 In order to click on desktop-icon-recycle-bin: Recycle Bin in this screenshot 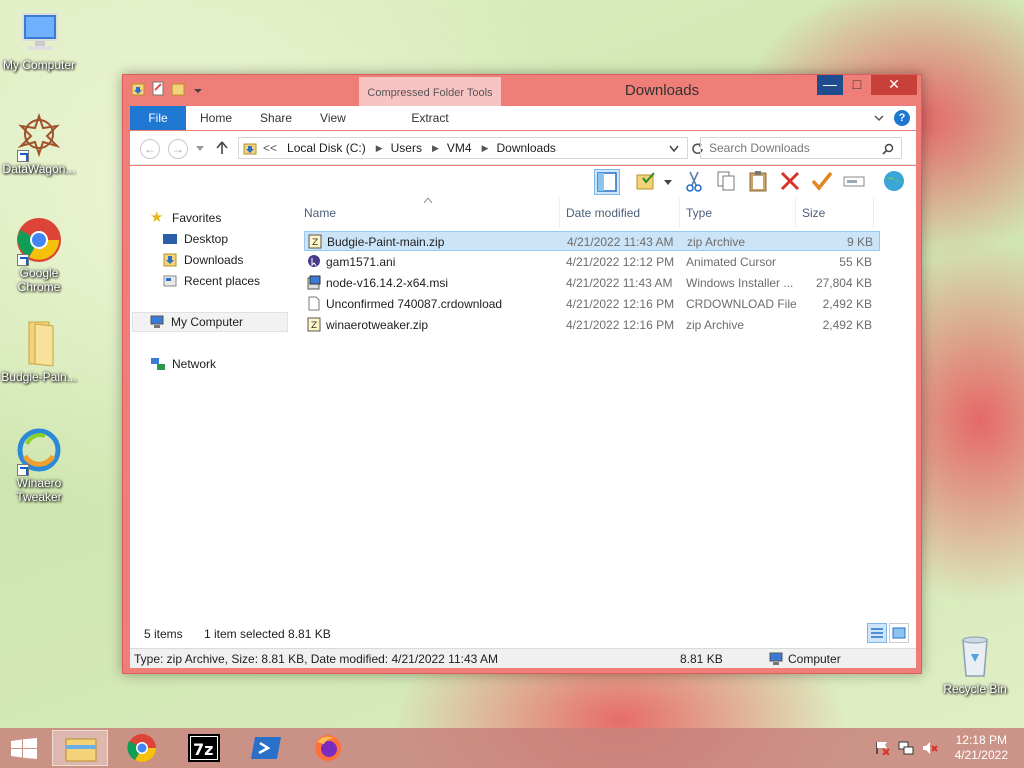, I will do `click(975, 664)`.